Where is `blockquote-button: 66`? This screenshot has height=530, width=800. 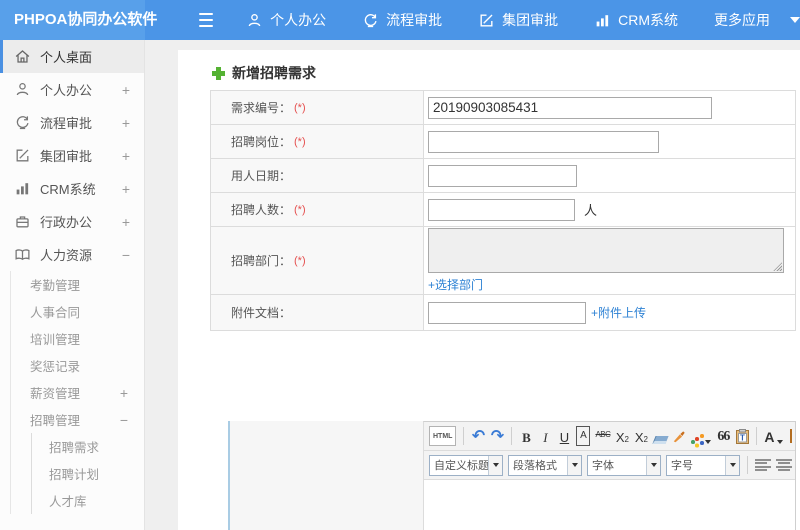 blockquote-button: 66 is located at coordinates (723, 436).